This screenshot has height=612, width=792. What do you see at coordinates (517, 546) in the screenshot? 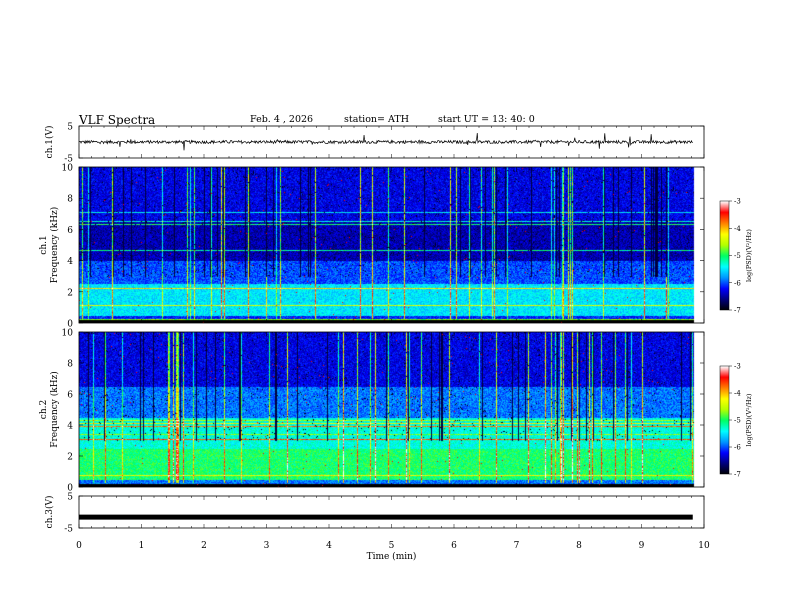
I see `x-tick-label: 7` at bounding box center [517, 546].